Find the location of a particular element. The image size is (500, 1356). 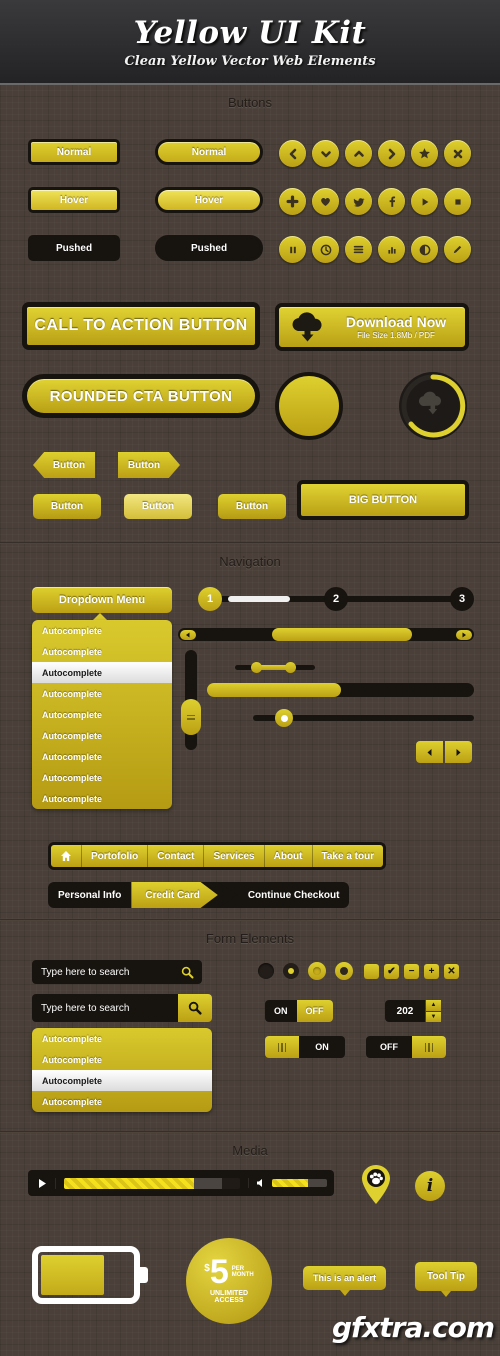

button-pushed-square: Pushed is located at coordinates (74, 248).